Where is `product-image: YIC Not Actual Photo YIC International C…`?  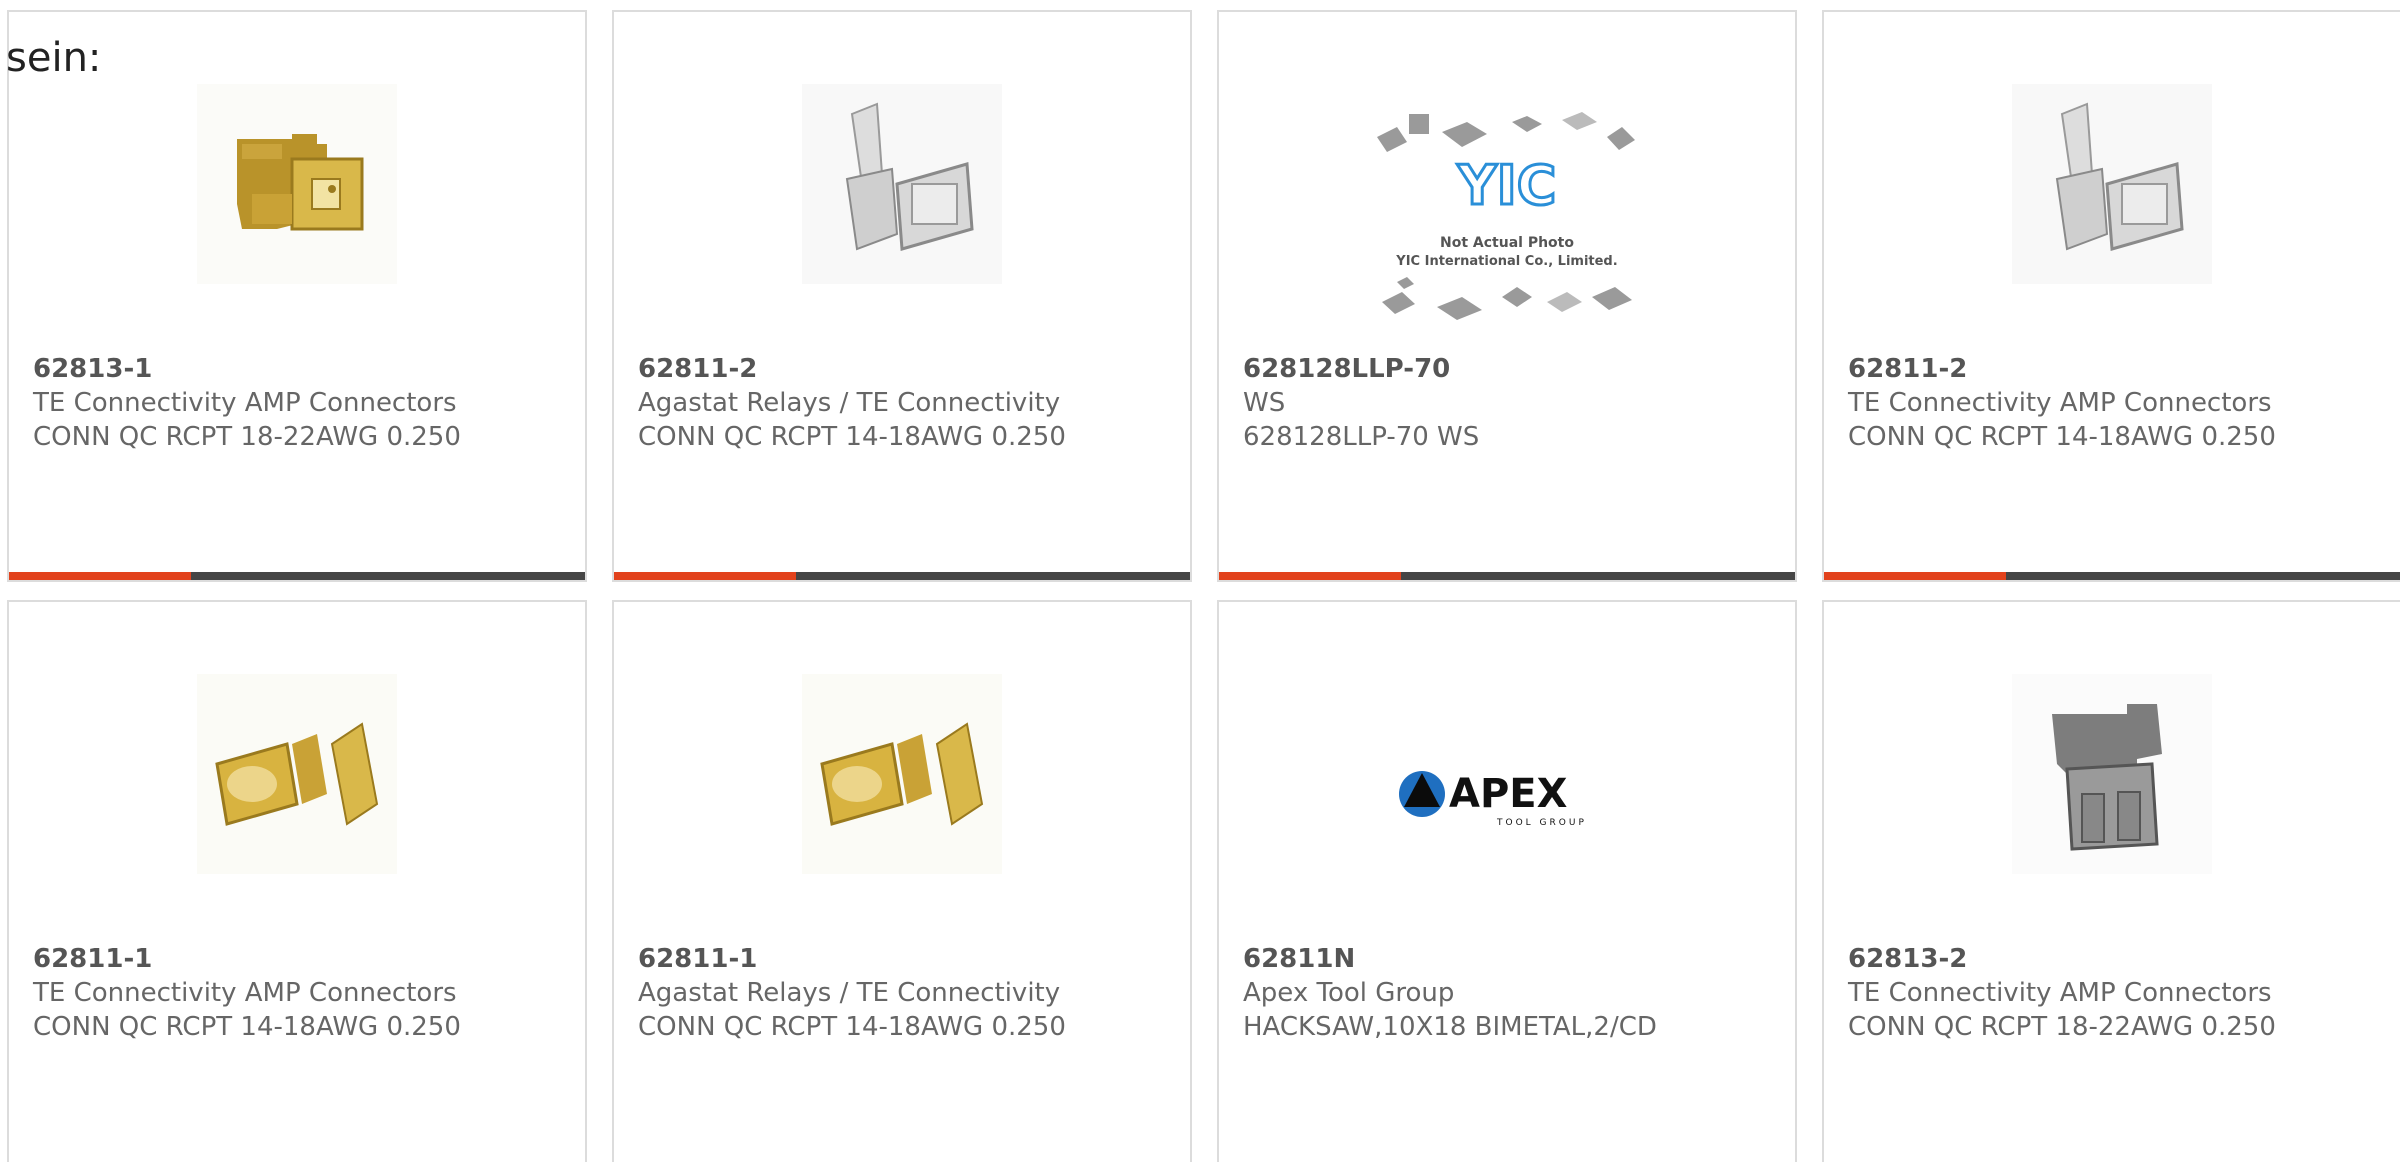 product-image: YIC Not Actual Photo YIC International C… is located at coordinates (1507, 227).